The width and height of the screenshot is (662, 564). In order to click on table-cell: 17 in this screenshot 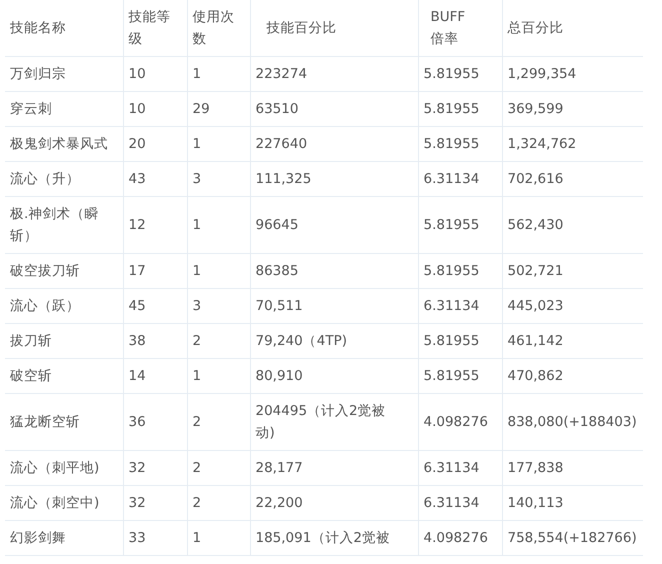, I will do `click(137, 271)`.